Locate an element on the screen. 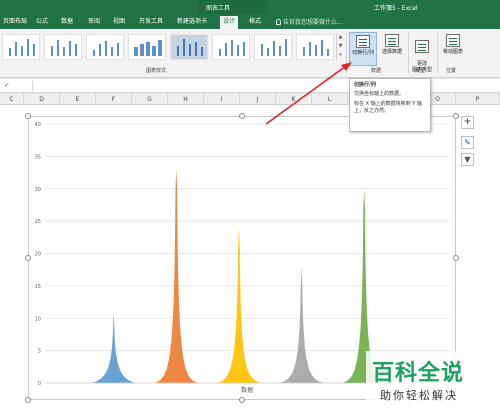 This screenshot has height=416, width=500. tooltip-line: 标在 X 轴上的数据将移到 Y 轴上，反之亦然。 is located at coordinates (388, 107).